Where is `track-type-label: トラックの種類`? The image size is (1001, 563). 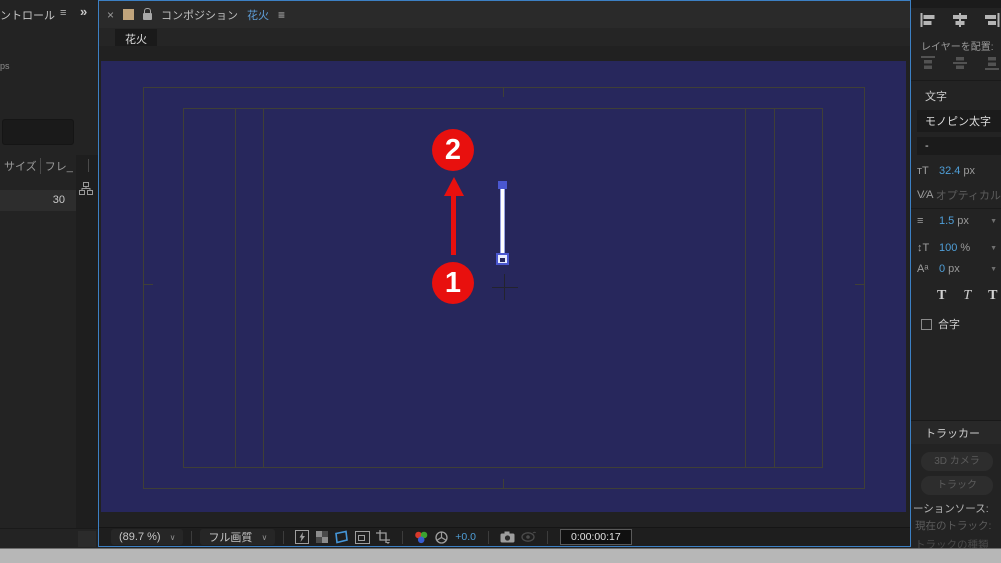 track-type-label: トラックの種類 is located at coordinates (952, 543).